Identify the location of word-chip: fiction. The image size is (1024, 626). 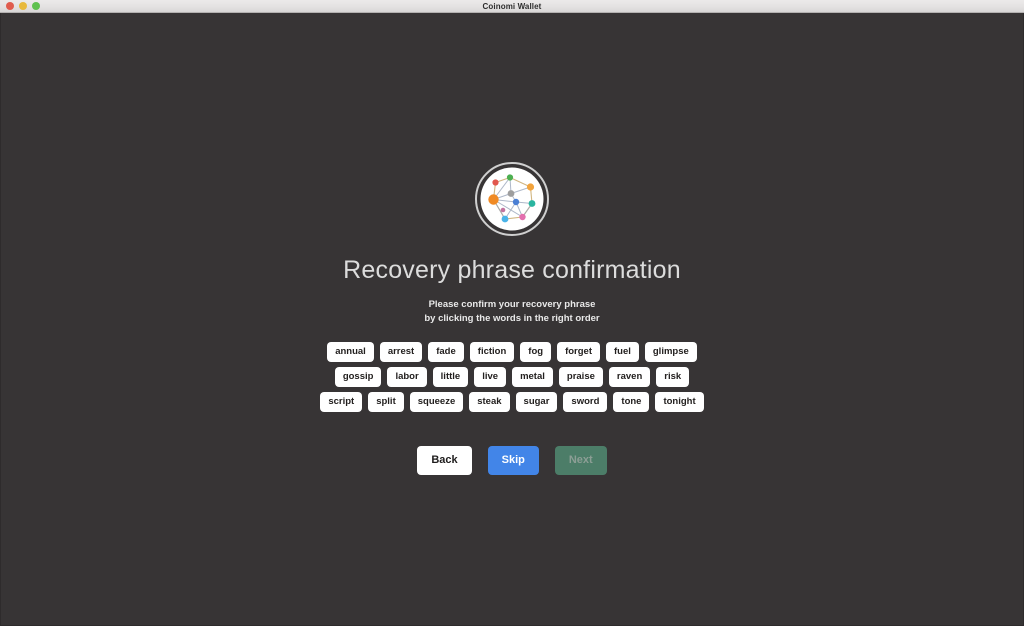
(492, 352).